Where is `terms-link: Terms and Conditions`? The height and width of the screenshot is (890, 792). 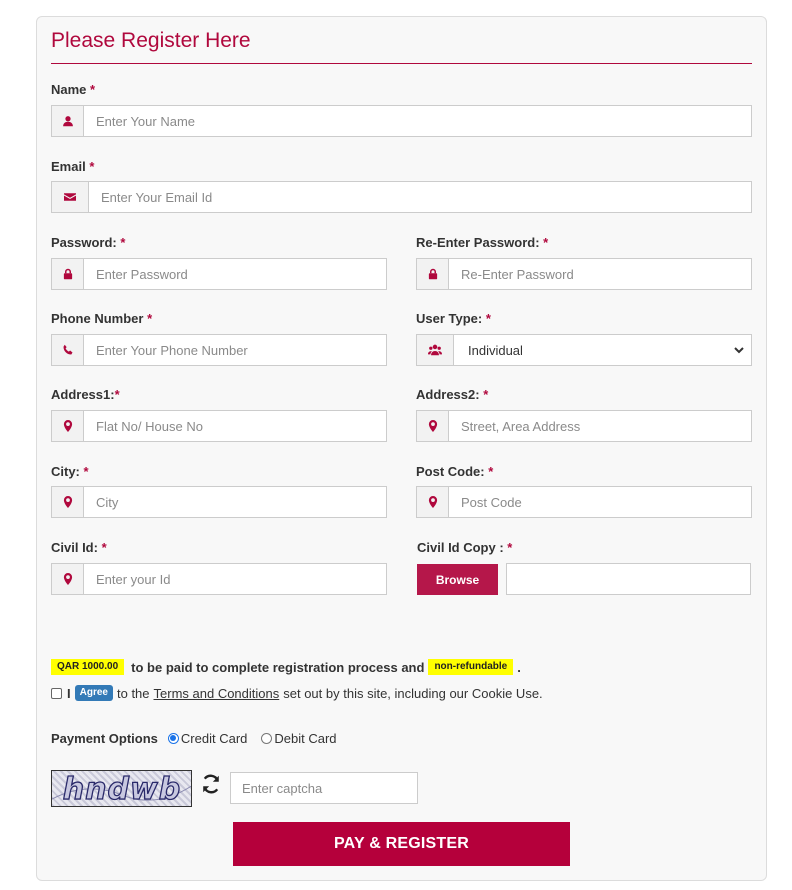 terms-link: Terms and Conditions is located at coordinates (217, 693).